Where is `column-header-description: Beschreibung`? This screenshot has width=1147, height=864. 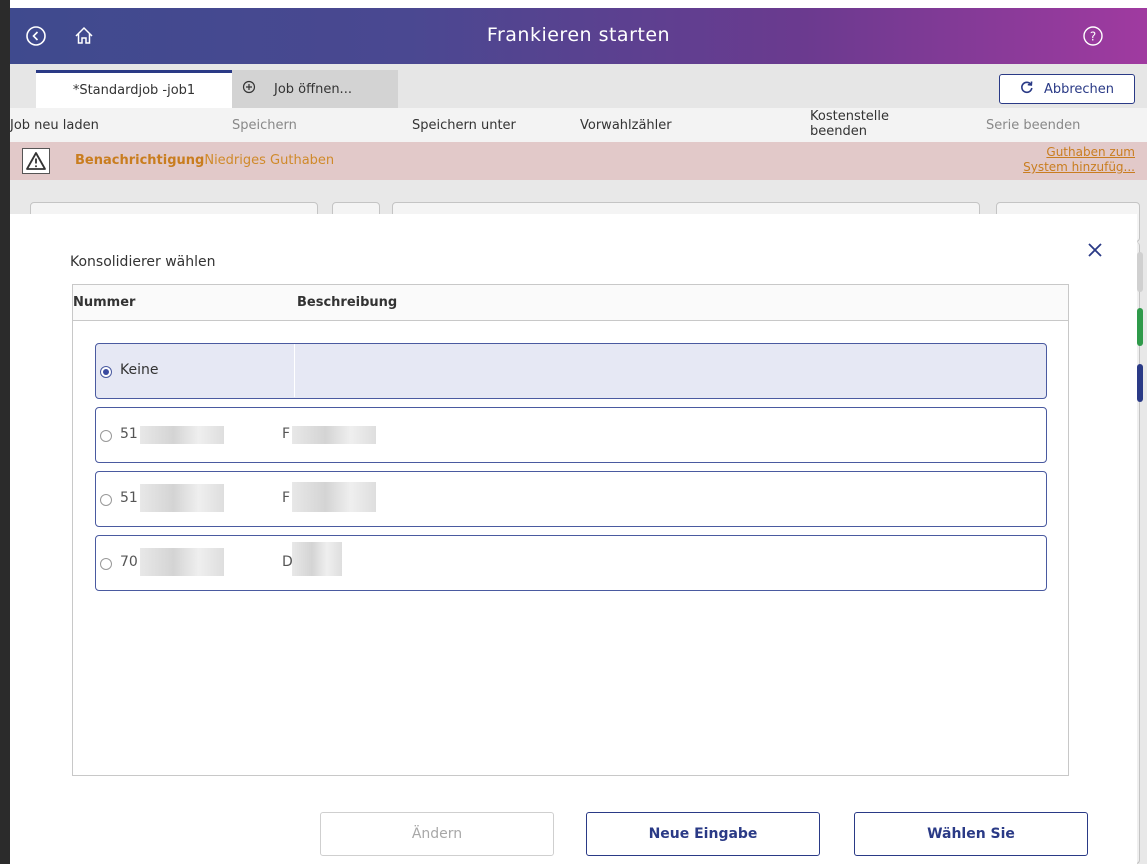 column-header-description: Beschreibung is located at coordinates (347, 302).